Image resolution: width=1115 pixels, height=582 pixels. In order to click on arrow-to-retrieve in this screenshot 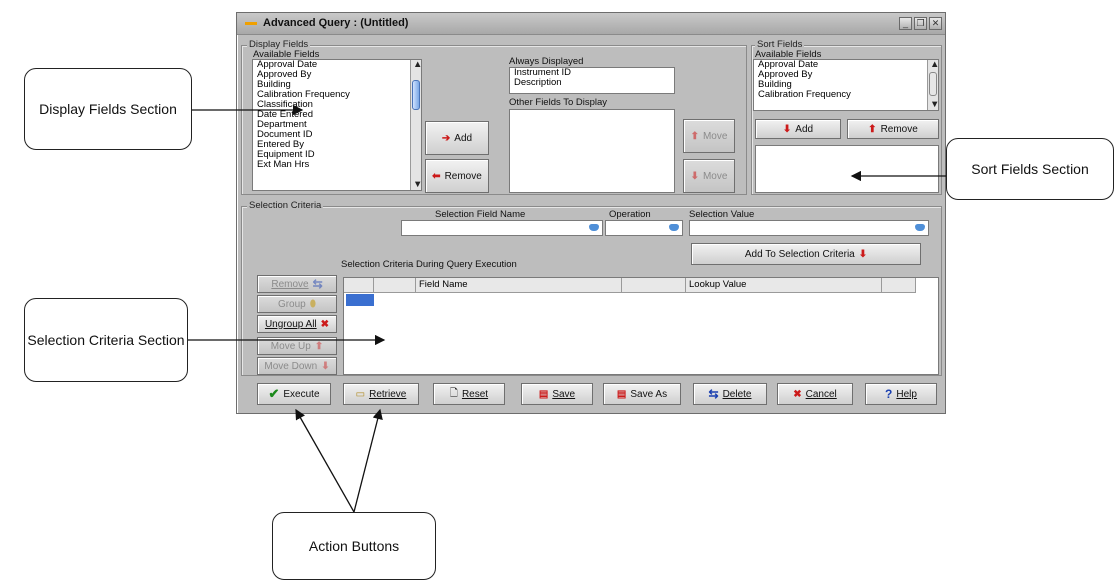, I will do `click(368, 460)`.